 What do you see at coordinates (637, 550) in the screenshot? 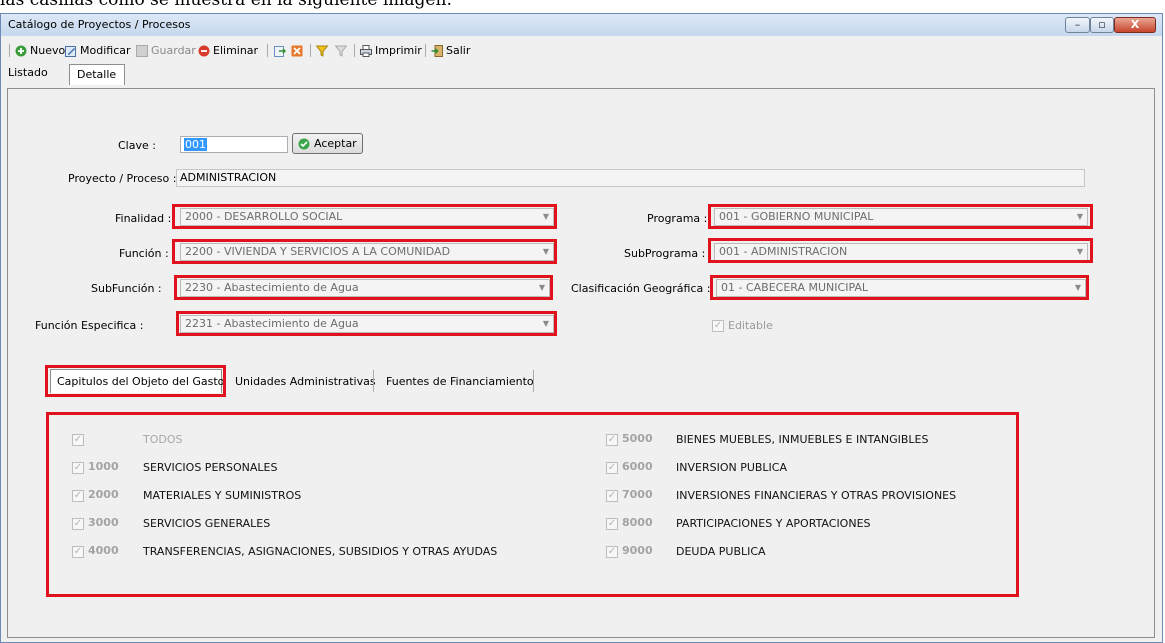
I see `capitulo-code: 9000` at bounding box center [637, 550].